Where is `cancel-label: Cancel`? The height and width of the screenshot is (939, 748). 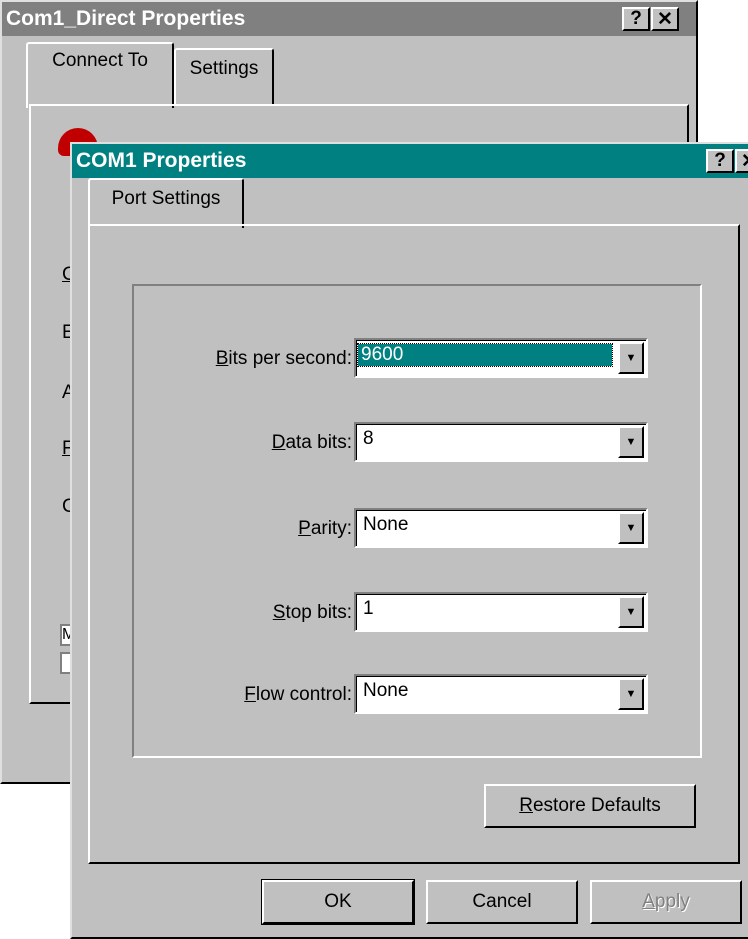
cancel-label: Cancel is located at coordinates (502, 901).